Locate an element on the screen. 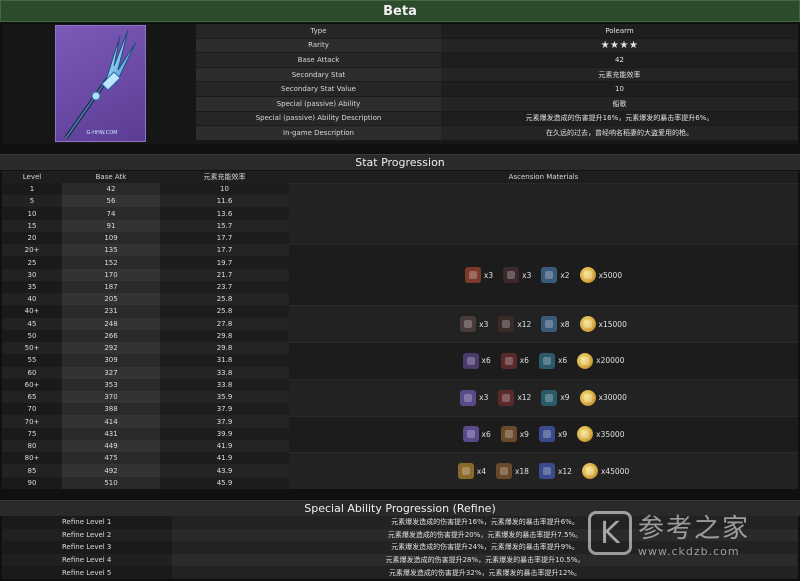 The height and width of the screenshot is (581, 800). refine-level-label: Refine Level 5 is located at coordinates (87, 572).